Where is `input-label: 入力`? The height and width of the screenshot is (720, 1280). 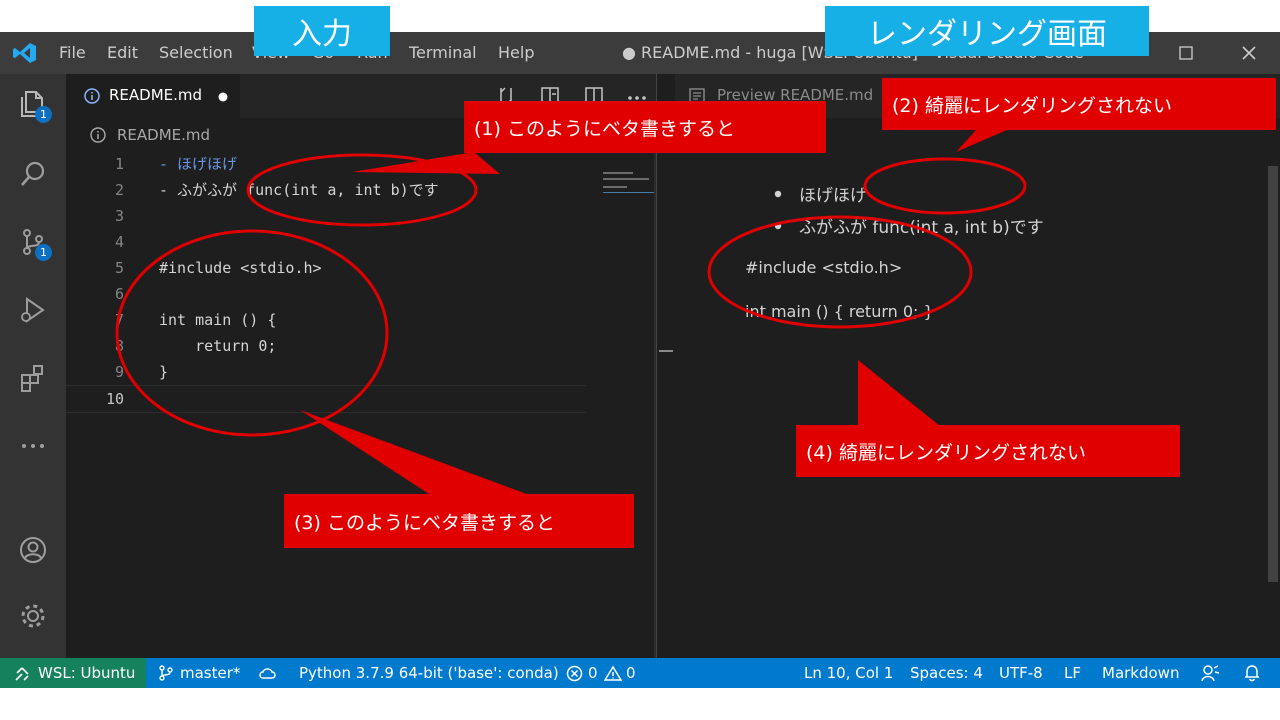
input-label: 入力 is located at coordinates (322, 31).